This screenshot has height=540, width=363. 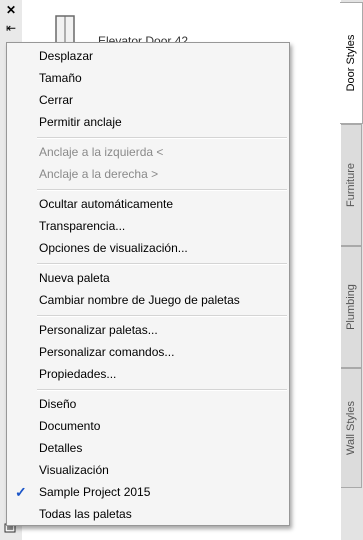 I want to click on tab-label: Furniture, so click(x=351, y=185).